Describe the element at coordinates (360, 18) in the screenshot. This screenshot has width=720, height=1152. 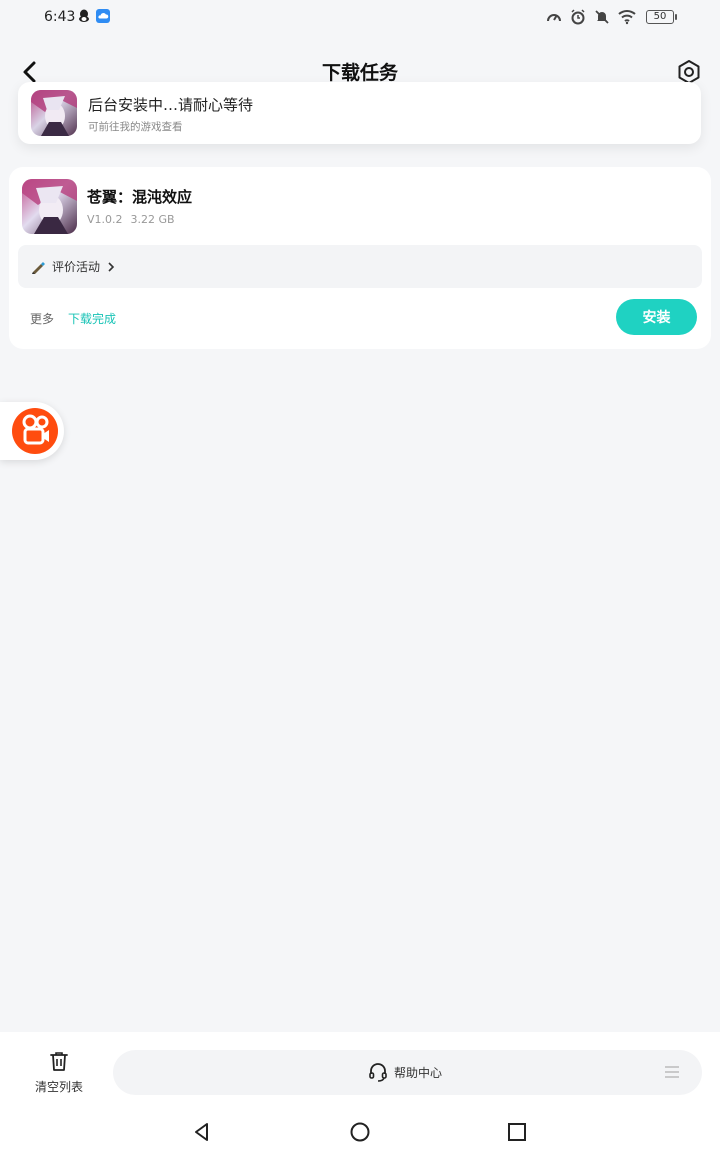
I see `status-bar: 6:43 50` at that location.